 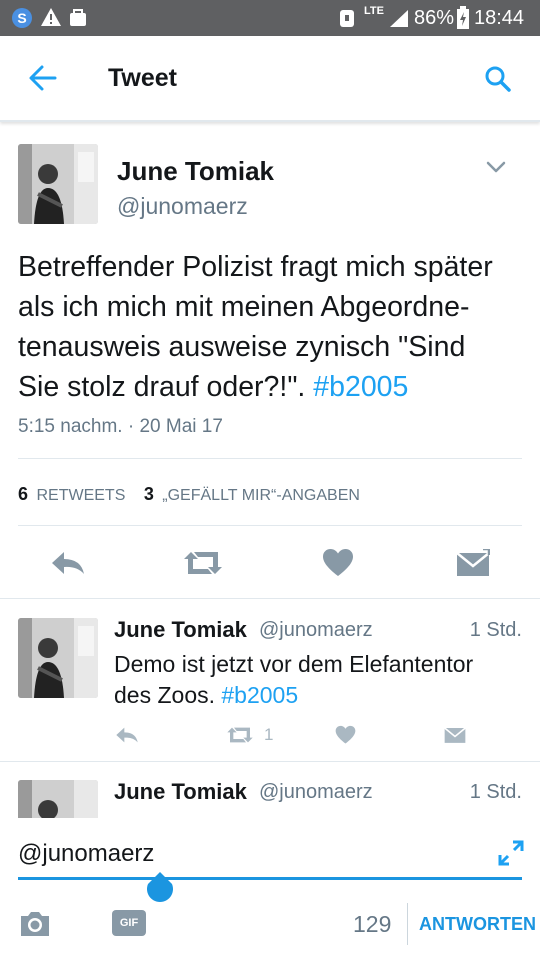 I want to click on gif-button: GIF, so click(x=129, y=923).